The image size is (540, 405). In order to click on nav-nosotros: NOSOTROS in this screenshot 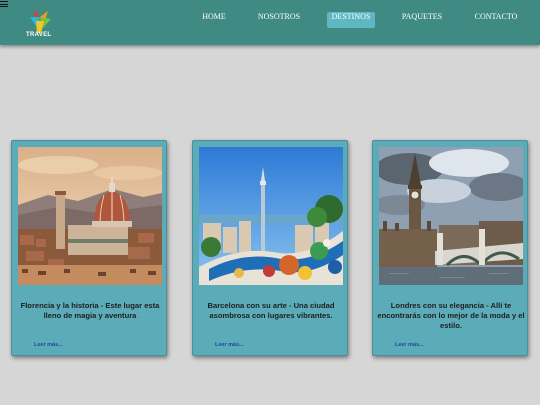, I will do `click(279, 20)`.